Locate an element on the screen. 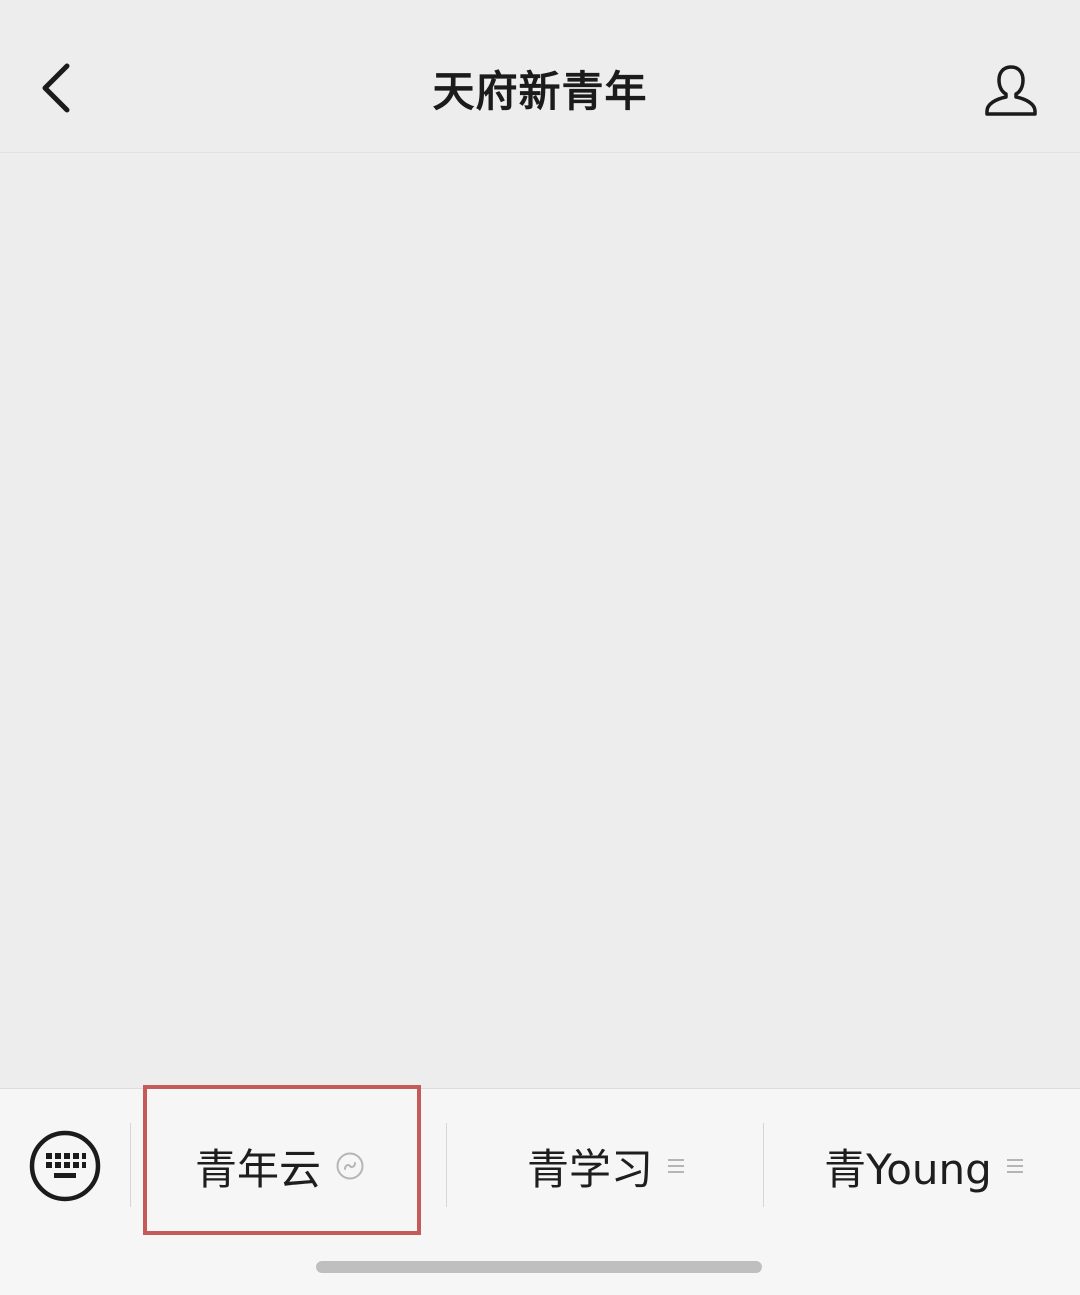 This screenshot has height=1295, width=1080. back-button is located at coordinates (57, 88).